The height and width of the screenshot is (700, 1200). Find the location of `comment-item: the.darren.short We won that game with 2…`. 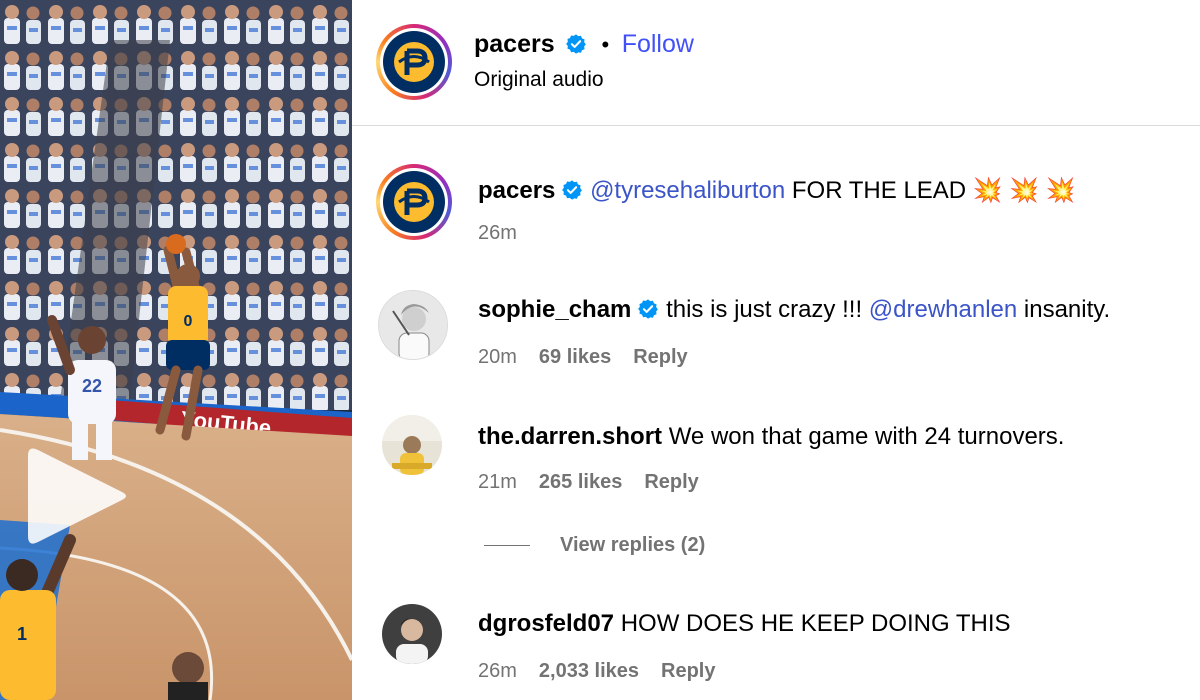

comment-item: the.darren.short We won that game with 2… is located at coordinates (776, 453).